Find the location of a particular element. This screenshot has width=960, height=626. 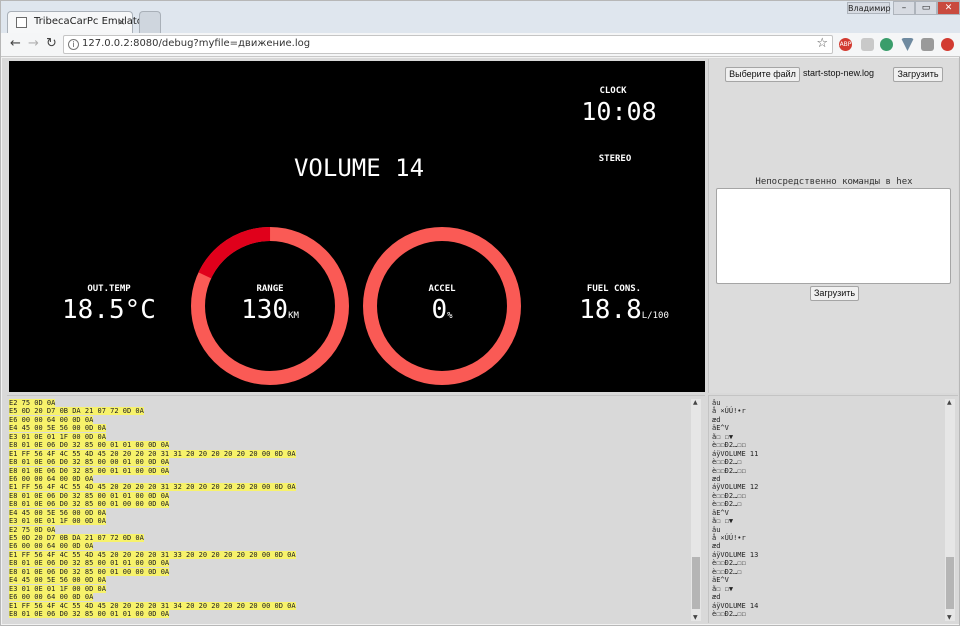

hex-commands-textarea is located at coordinates (833, 236).